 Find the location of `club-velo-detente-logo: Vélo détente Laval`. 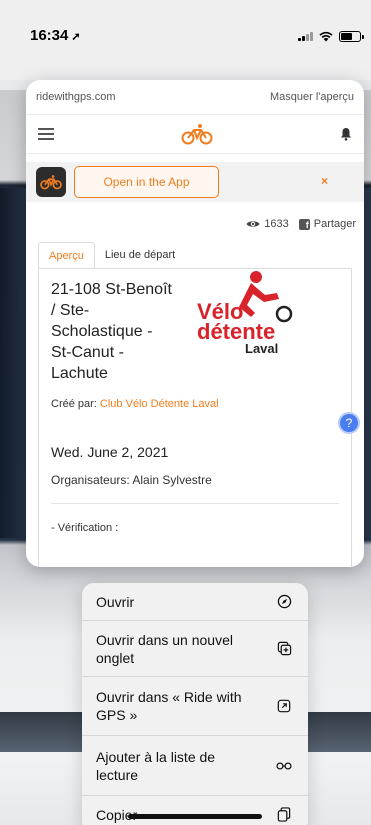

club-velo-detente-logo: Vélo détente Laval is located at coordinates (245, 313).